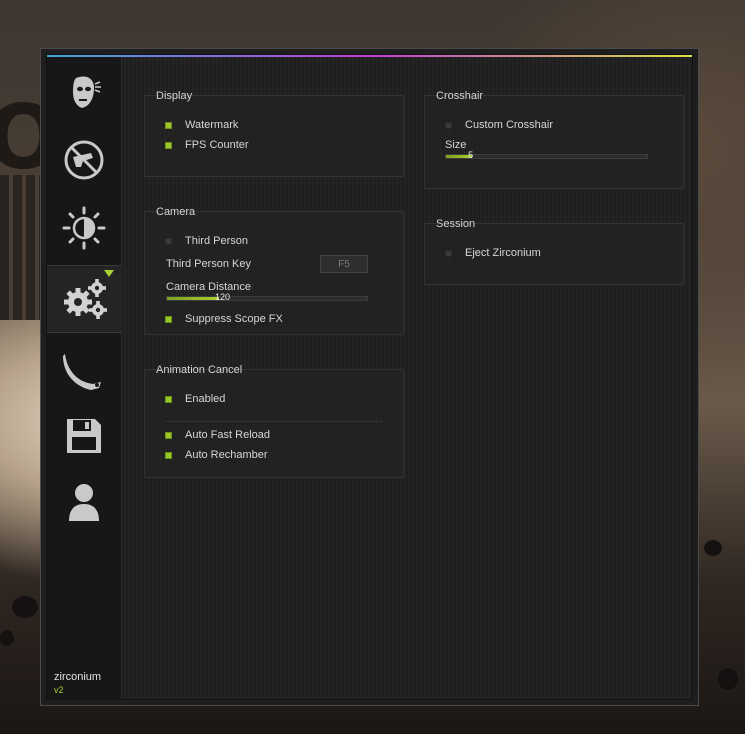 The width and height of the screenshot is (745, 734). I want to click on auto-fast-reload-checkbox, so click(168, 435).